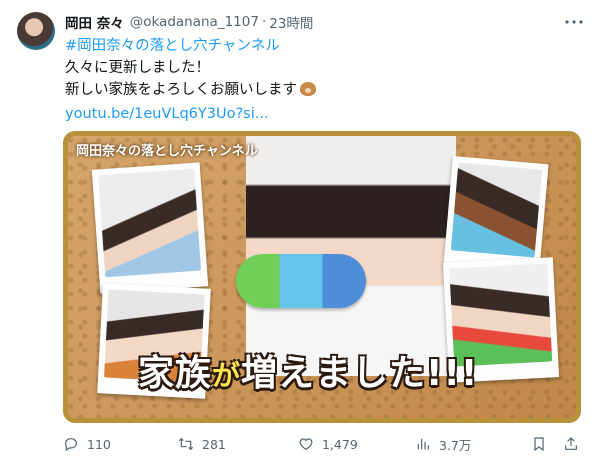 The image size is (598, 467). I want to click on retweet-button: 281, so click(202, 444).